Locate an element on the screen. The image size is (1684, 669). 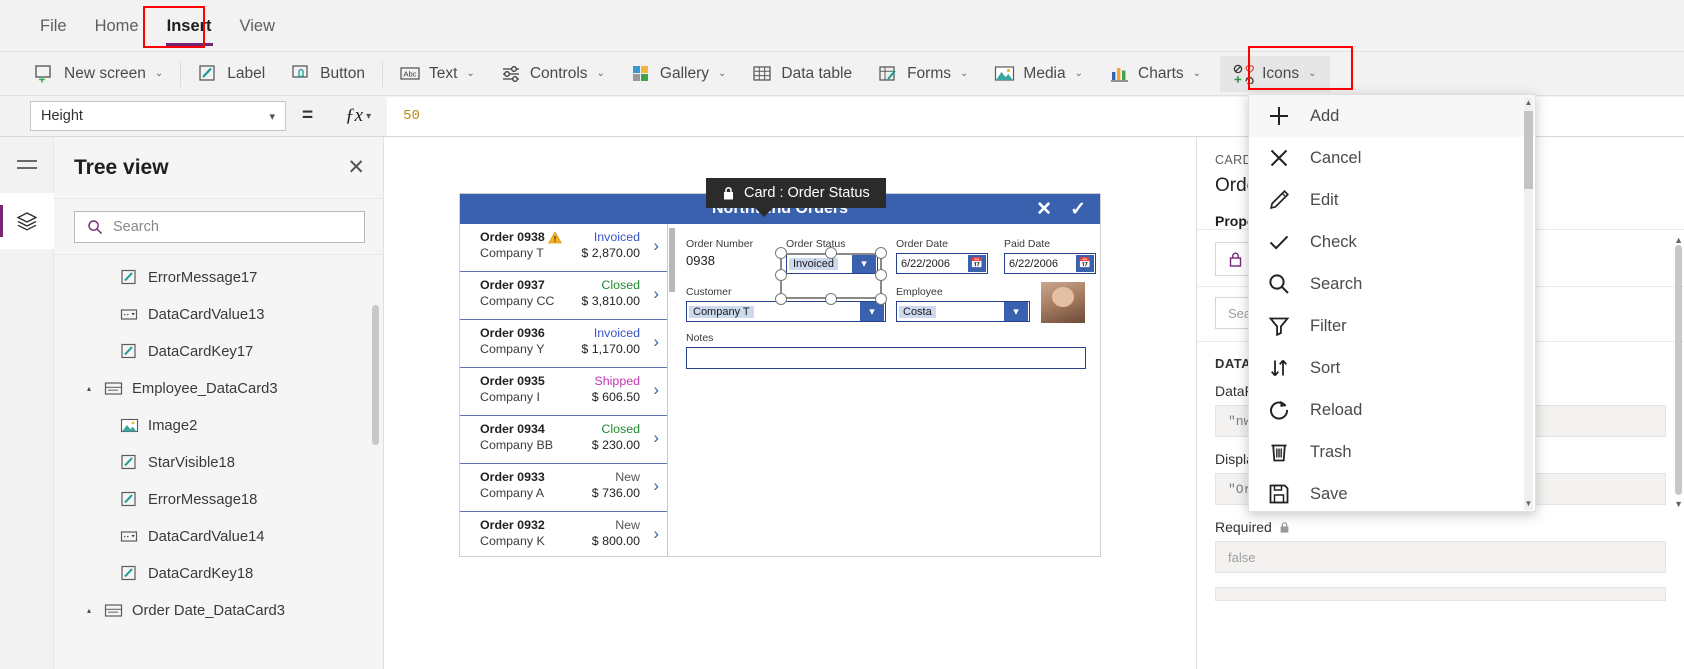
resize-handle-ne is located at coordinates (881, 253).